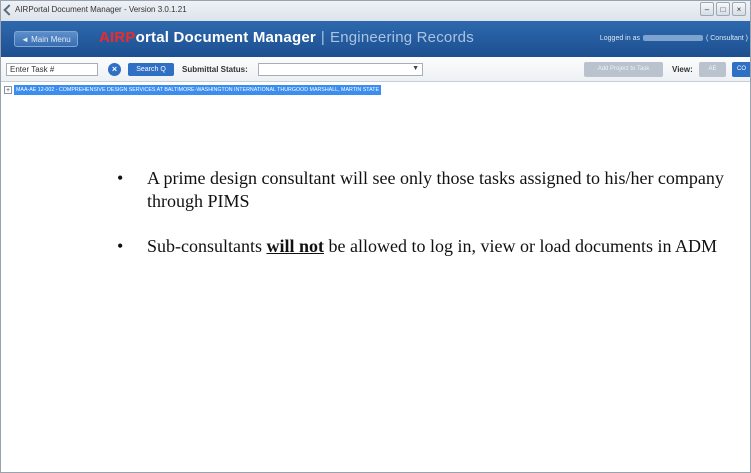  Describe the element at coordinates (114, 69) in the screenshot. I see `clear-icon: ×` at that location.